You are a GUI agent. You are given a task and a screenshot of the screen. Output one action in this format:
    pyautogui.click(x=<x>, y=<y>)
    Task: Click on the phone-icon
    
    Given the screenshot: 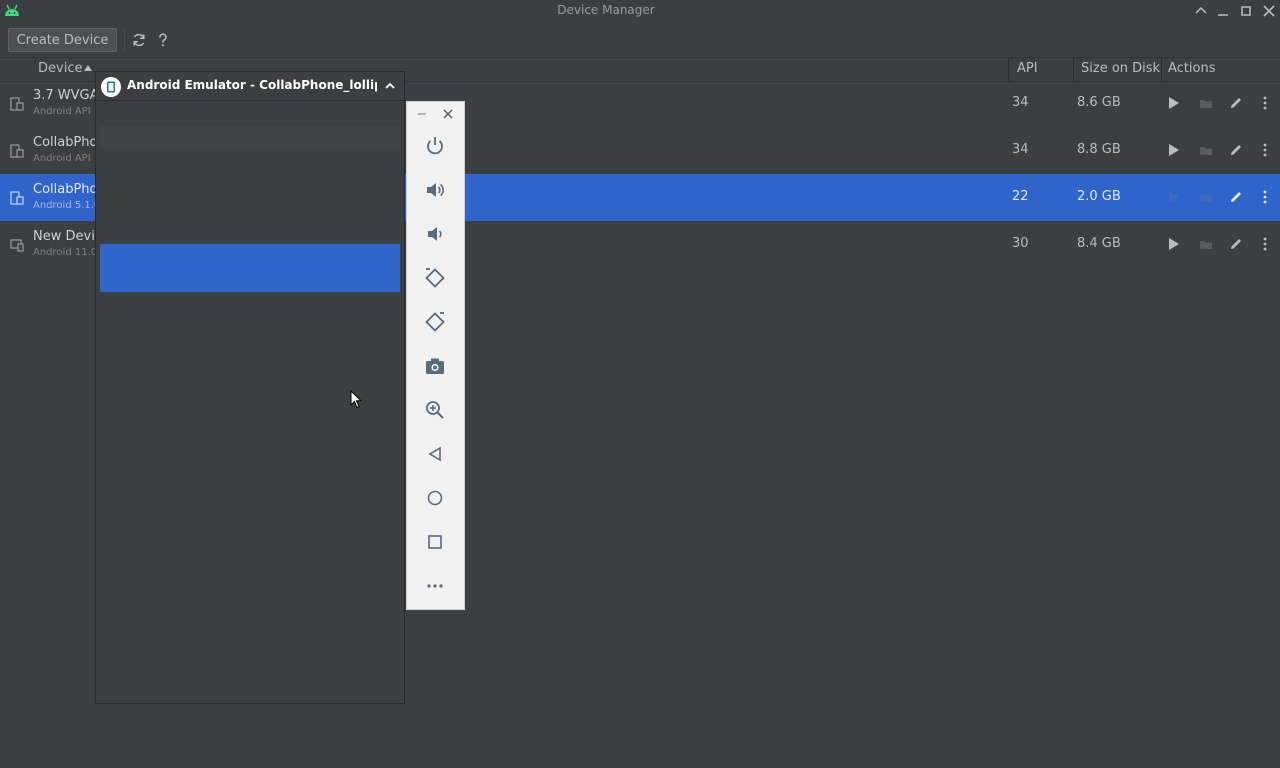 What is the action you would take?
    pyautogui.click(x=111, y=87)
    